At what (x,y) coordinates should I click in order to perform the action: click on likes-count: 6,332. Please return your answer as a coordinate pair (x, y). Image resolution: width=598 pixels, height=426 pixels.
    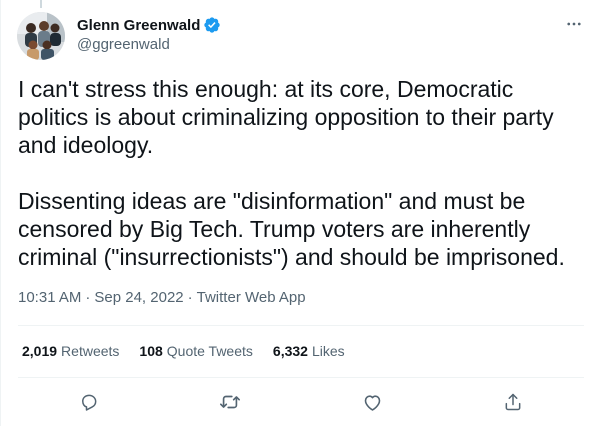
    Looking at the image, I should click on (290, 351).